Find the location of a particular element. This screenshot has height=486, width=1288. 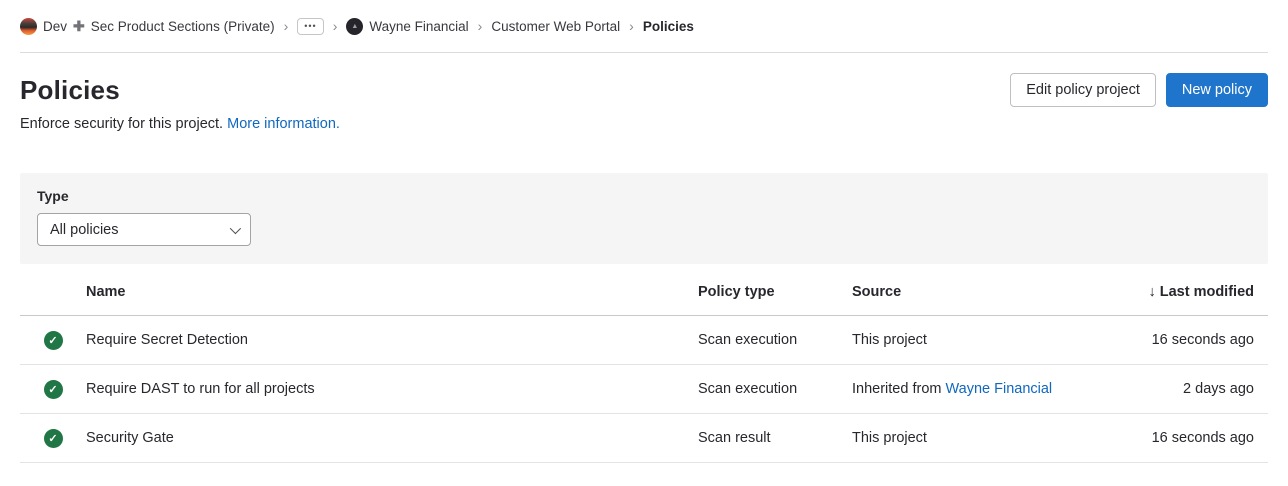

new-policy-button: New policy is located at coordinates (1216, 90).